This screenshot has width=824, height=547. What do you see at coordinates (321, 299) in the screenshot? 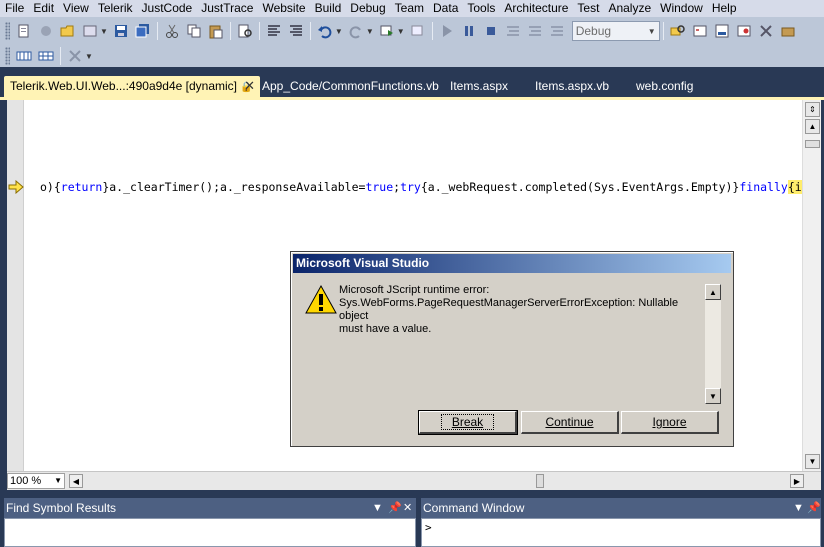
I see `warning-icon` at bounding box center [321, 299].